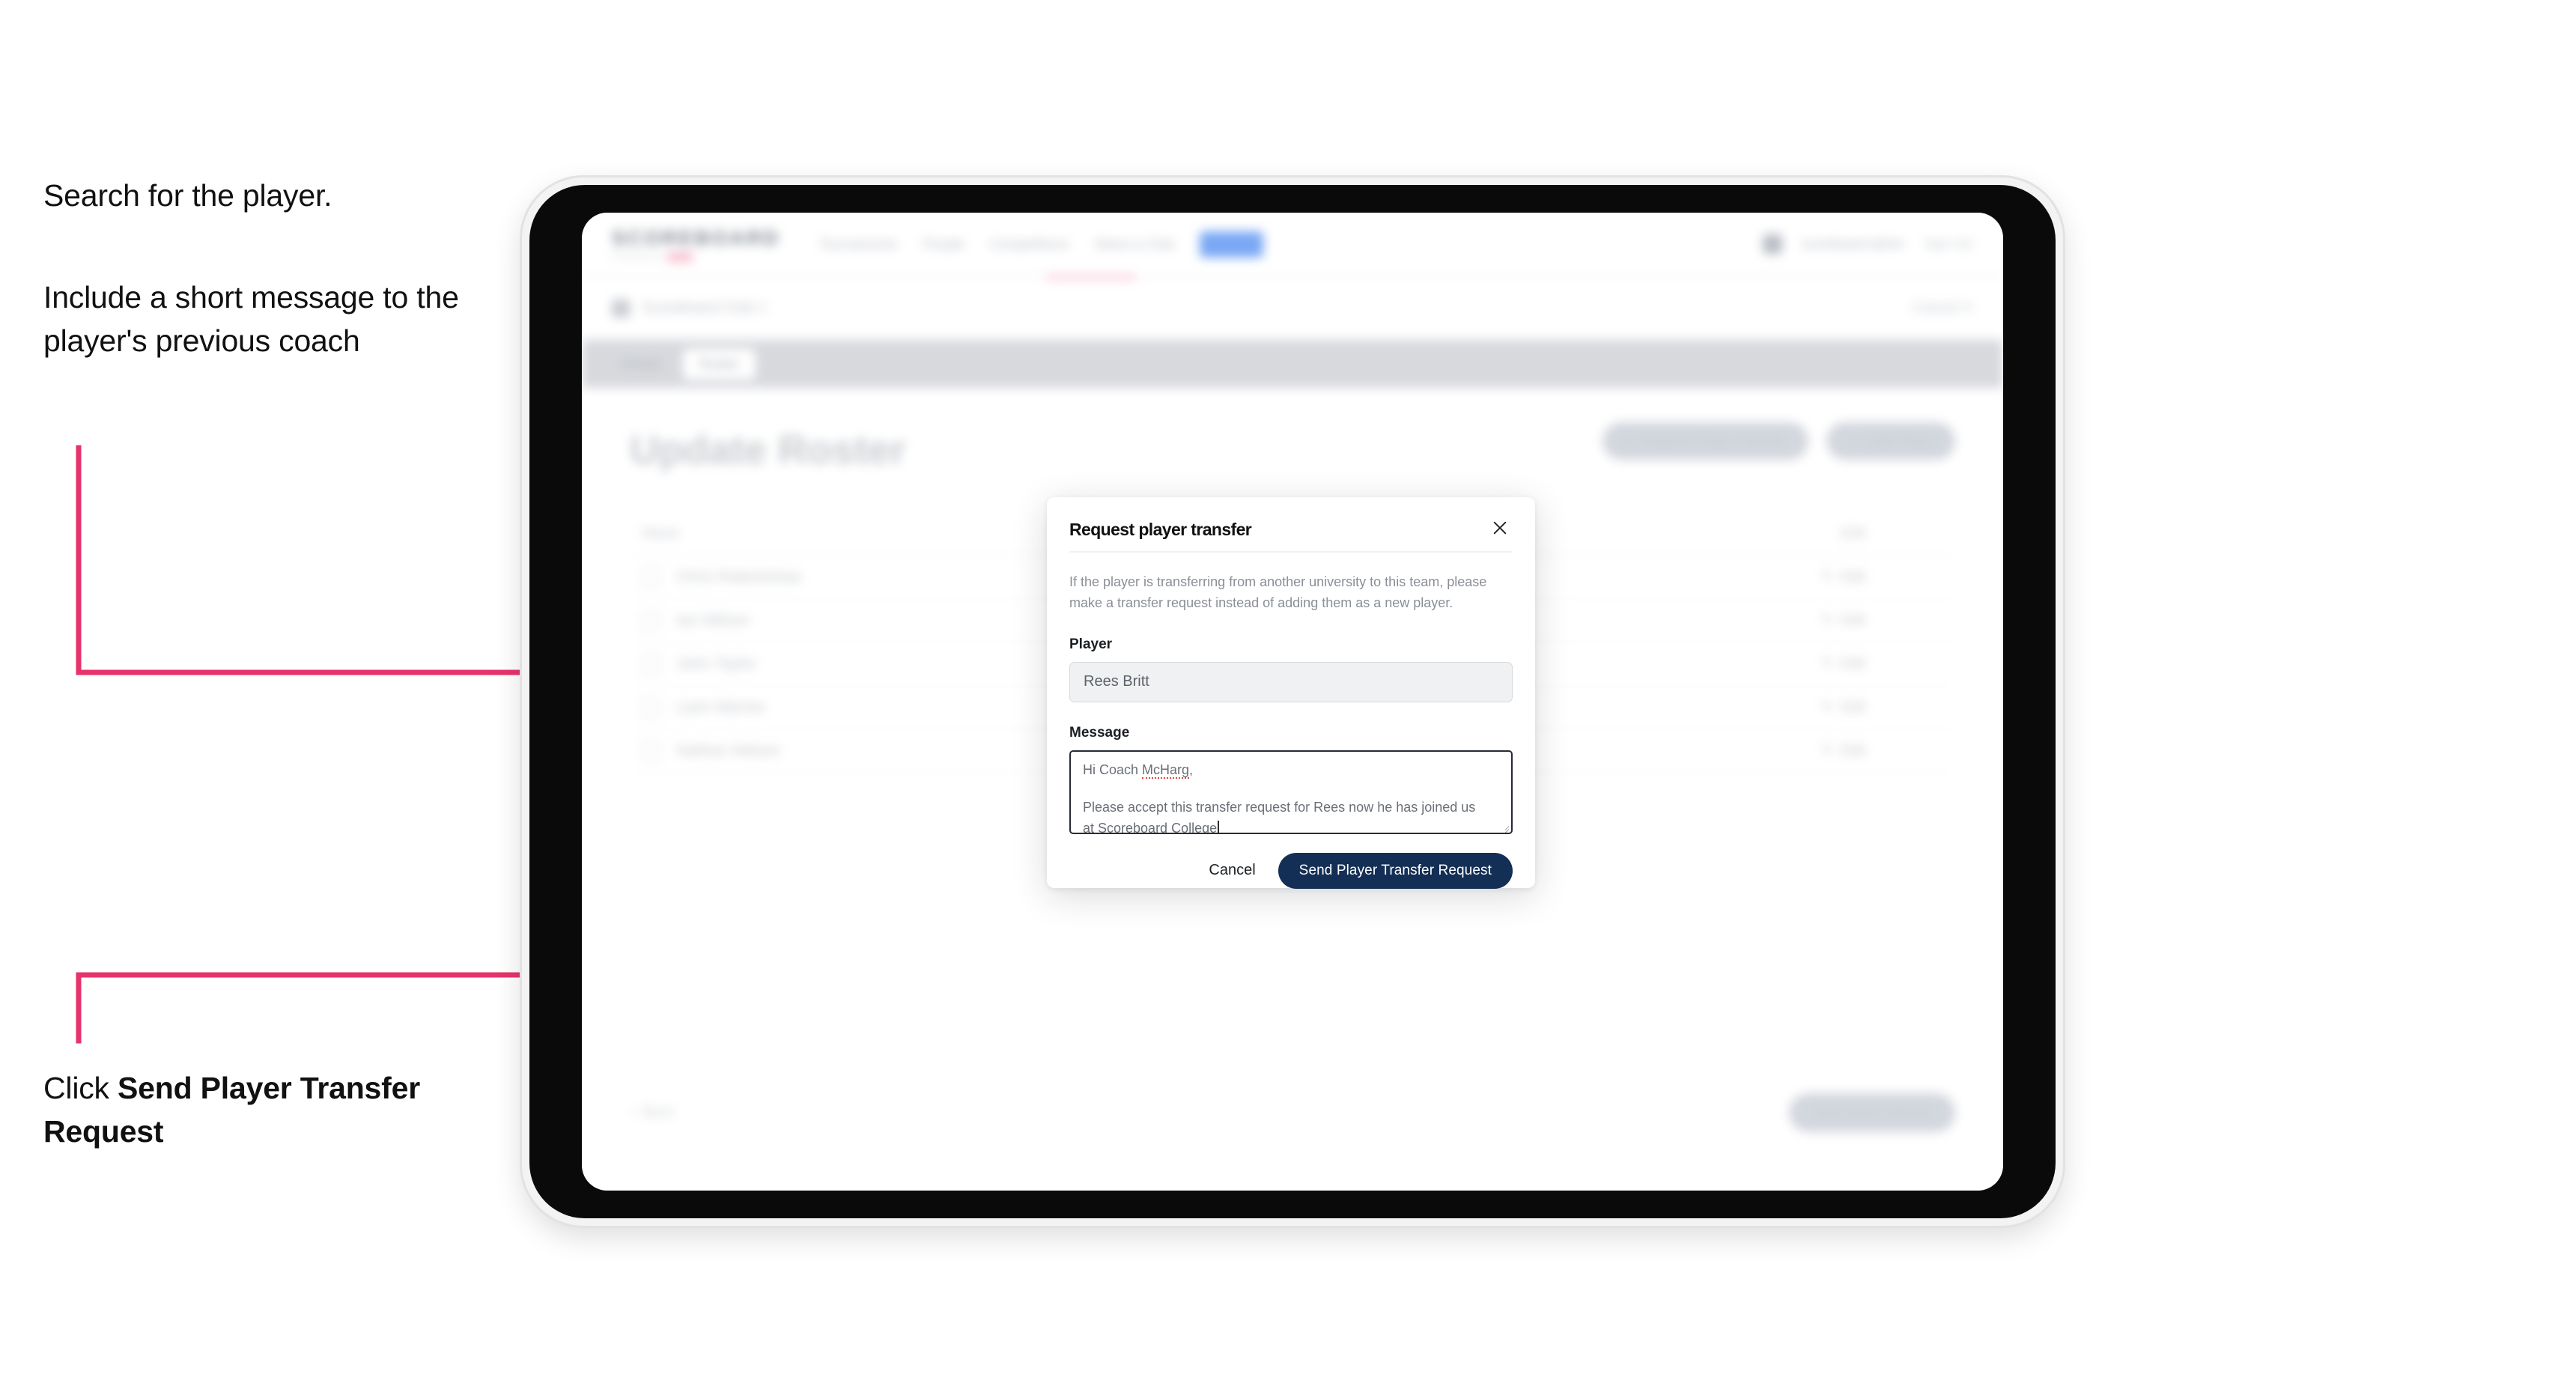  I want to click on player-input-value: Rees Britt, so click(1116, 682).